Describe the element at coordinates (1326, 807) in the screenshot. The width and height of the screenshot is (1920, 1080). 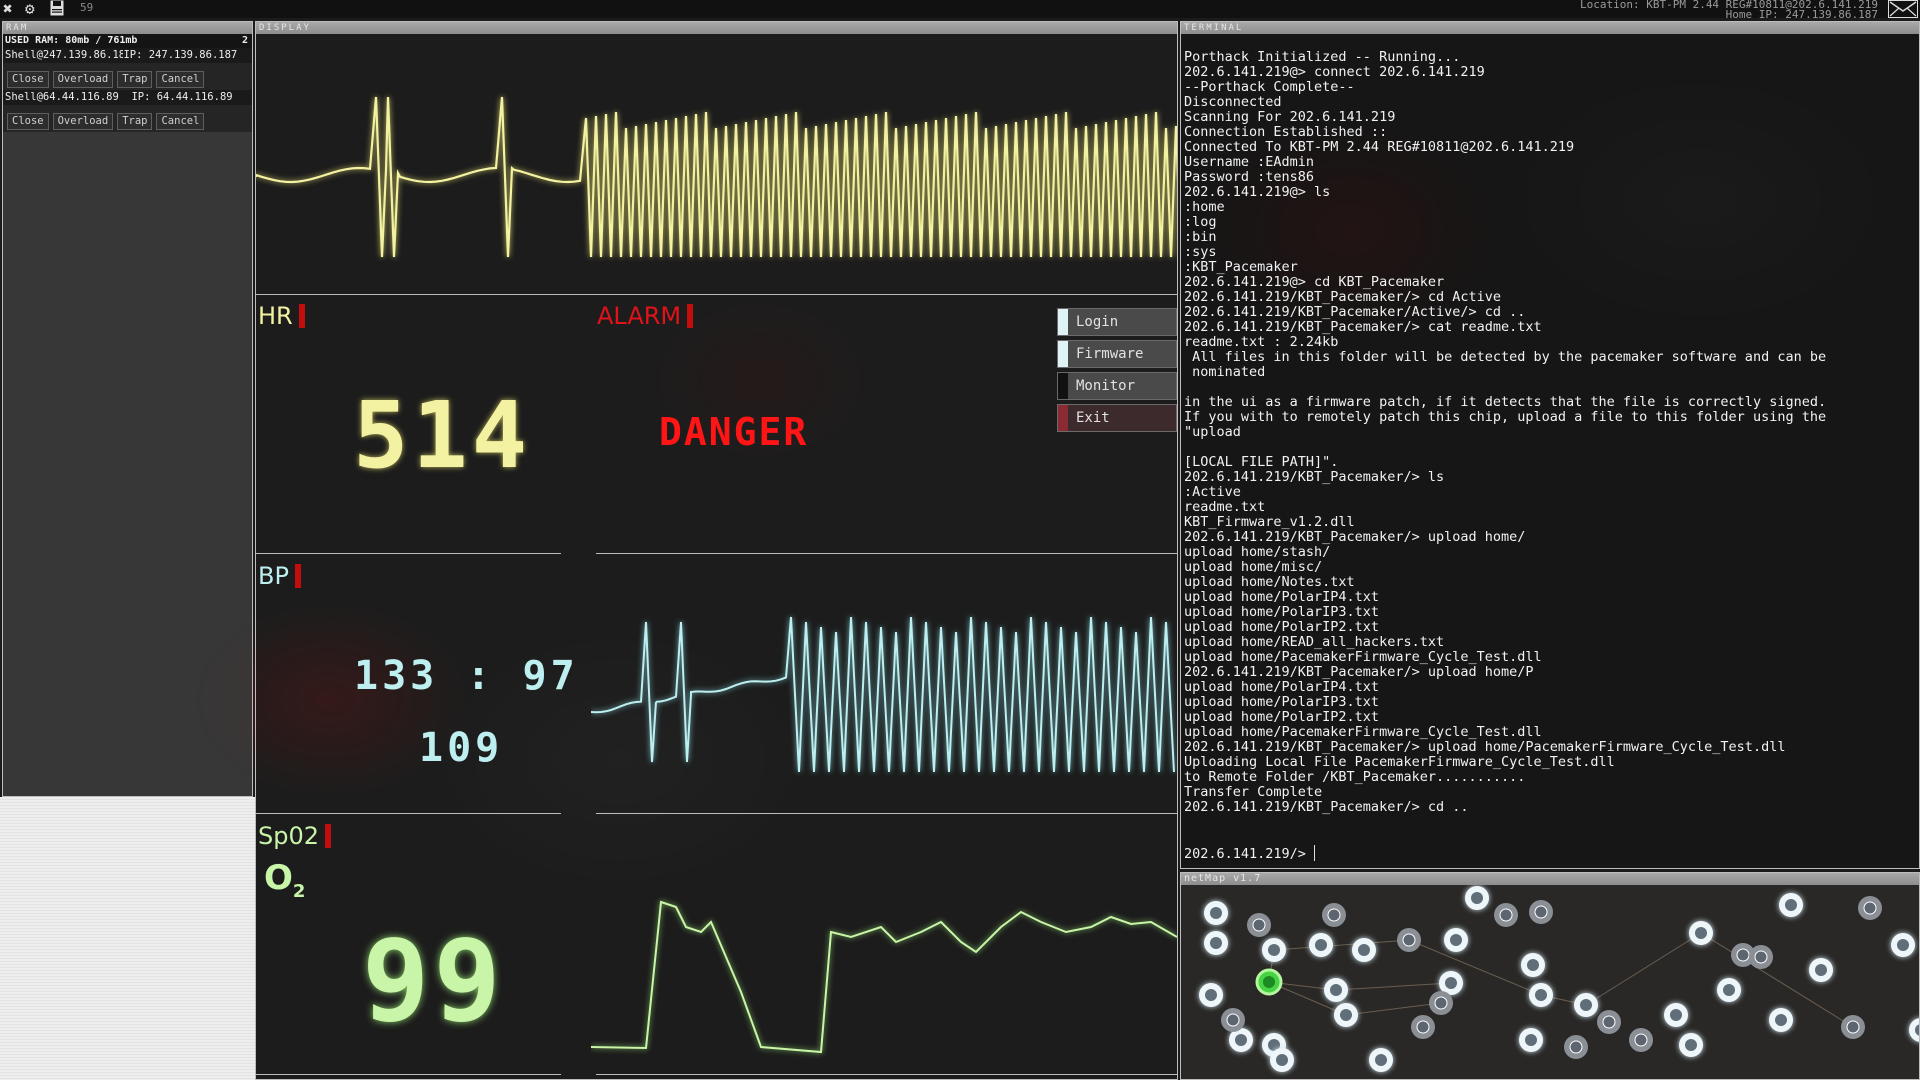
I see `terminal-line: 202.6.141.219/KBT_Pacemaker/> cd ..` at that location.